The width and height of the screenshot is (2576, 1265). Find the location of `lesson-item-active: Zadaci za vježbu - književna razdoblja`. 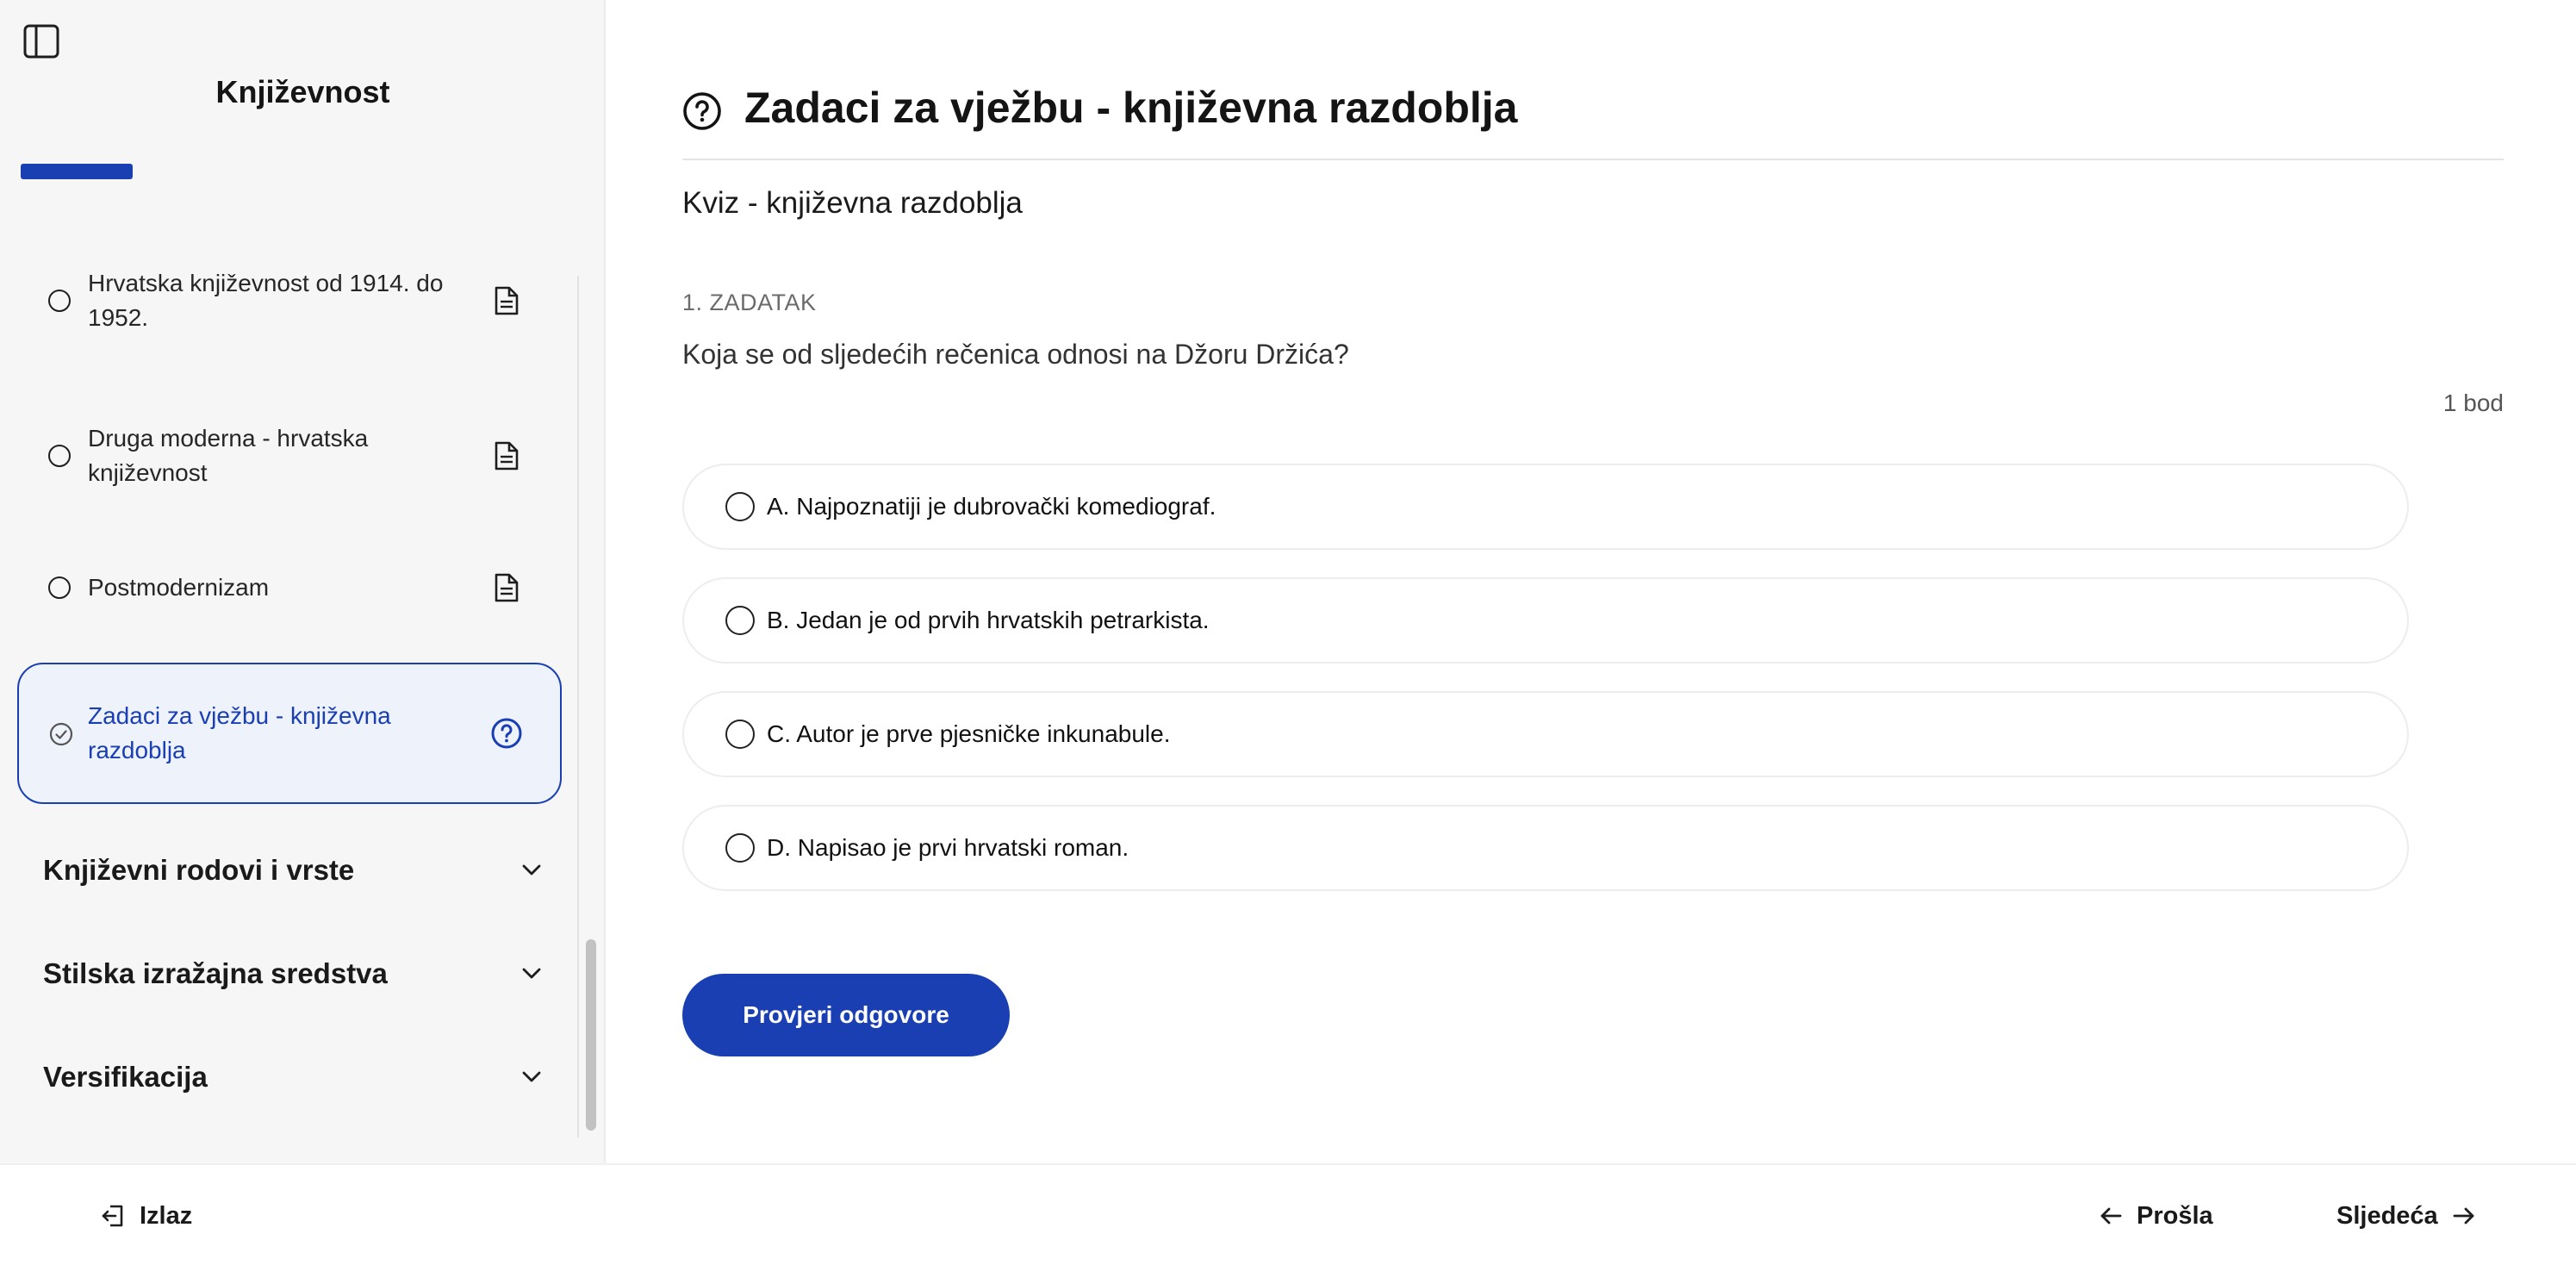

lesson-item-active: Zadaci za vježbu - književna razdoblja is located at coordinates (289, 733).